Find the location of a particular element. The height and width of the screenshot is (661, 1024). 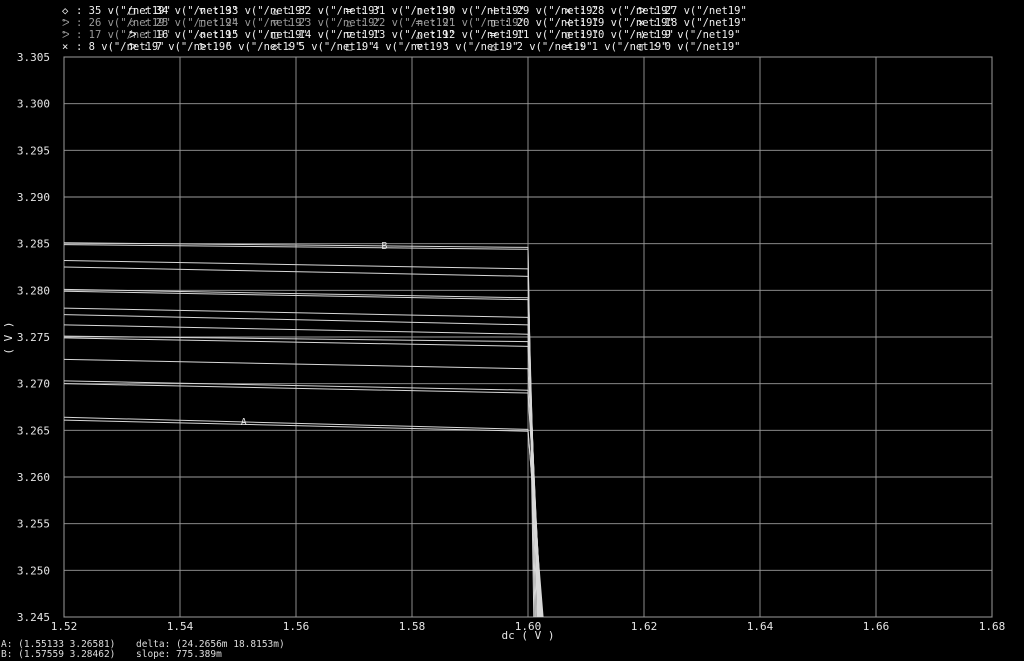

x-tick-label: 1.52 is located at coordinates (64, 626).